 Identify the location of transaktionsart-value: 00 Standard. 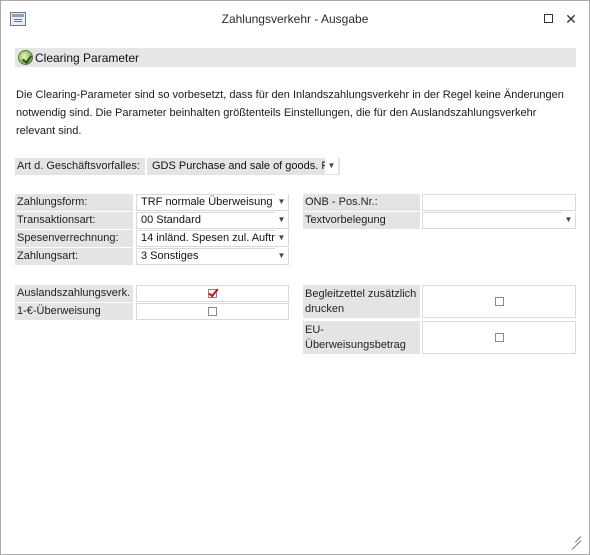
(171, 220).